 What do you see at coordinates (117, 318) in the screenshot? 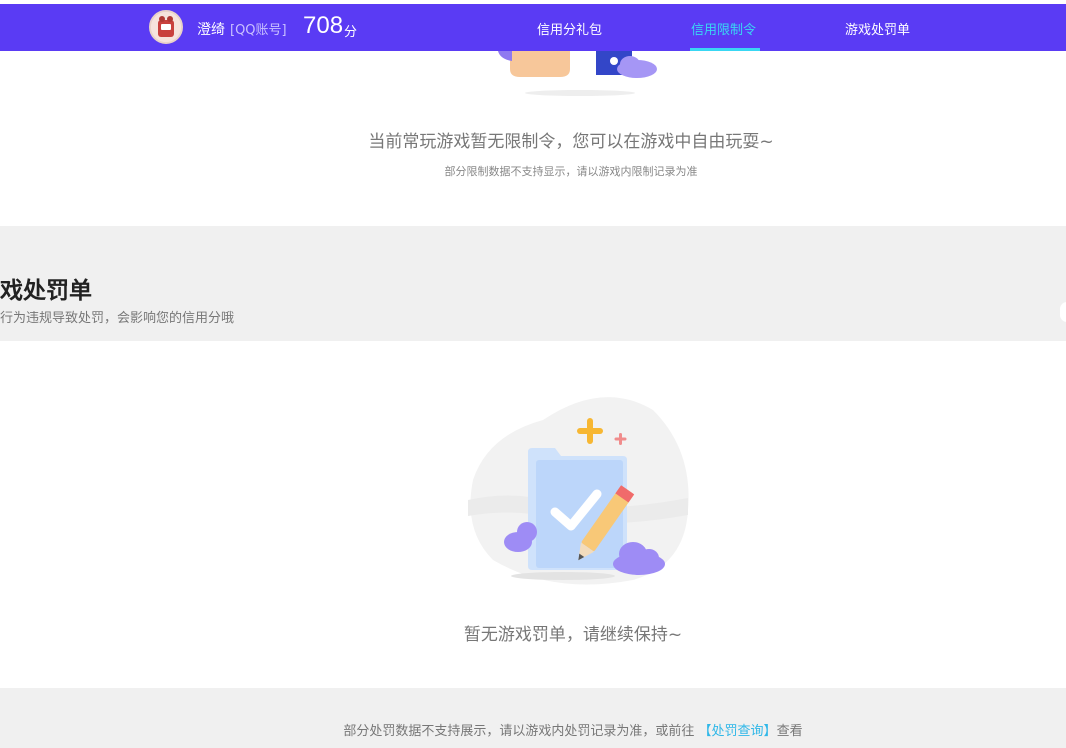
I see `penalty-section-subtitle: 行为违规导致处罚，会影响您的信用分哦` at bounding box center [117, 318].